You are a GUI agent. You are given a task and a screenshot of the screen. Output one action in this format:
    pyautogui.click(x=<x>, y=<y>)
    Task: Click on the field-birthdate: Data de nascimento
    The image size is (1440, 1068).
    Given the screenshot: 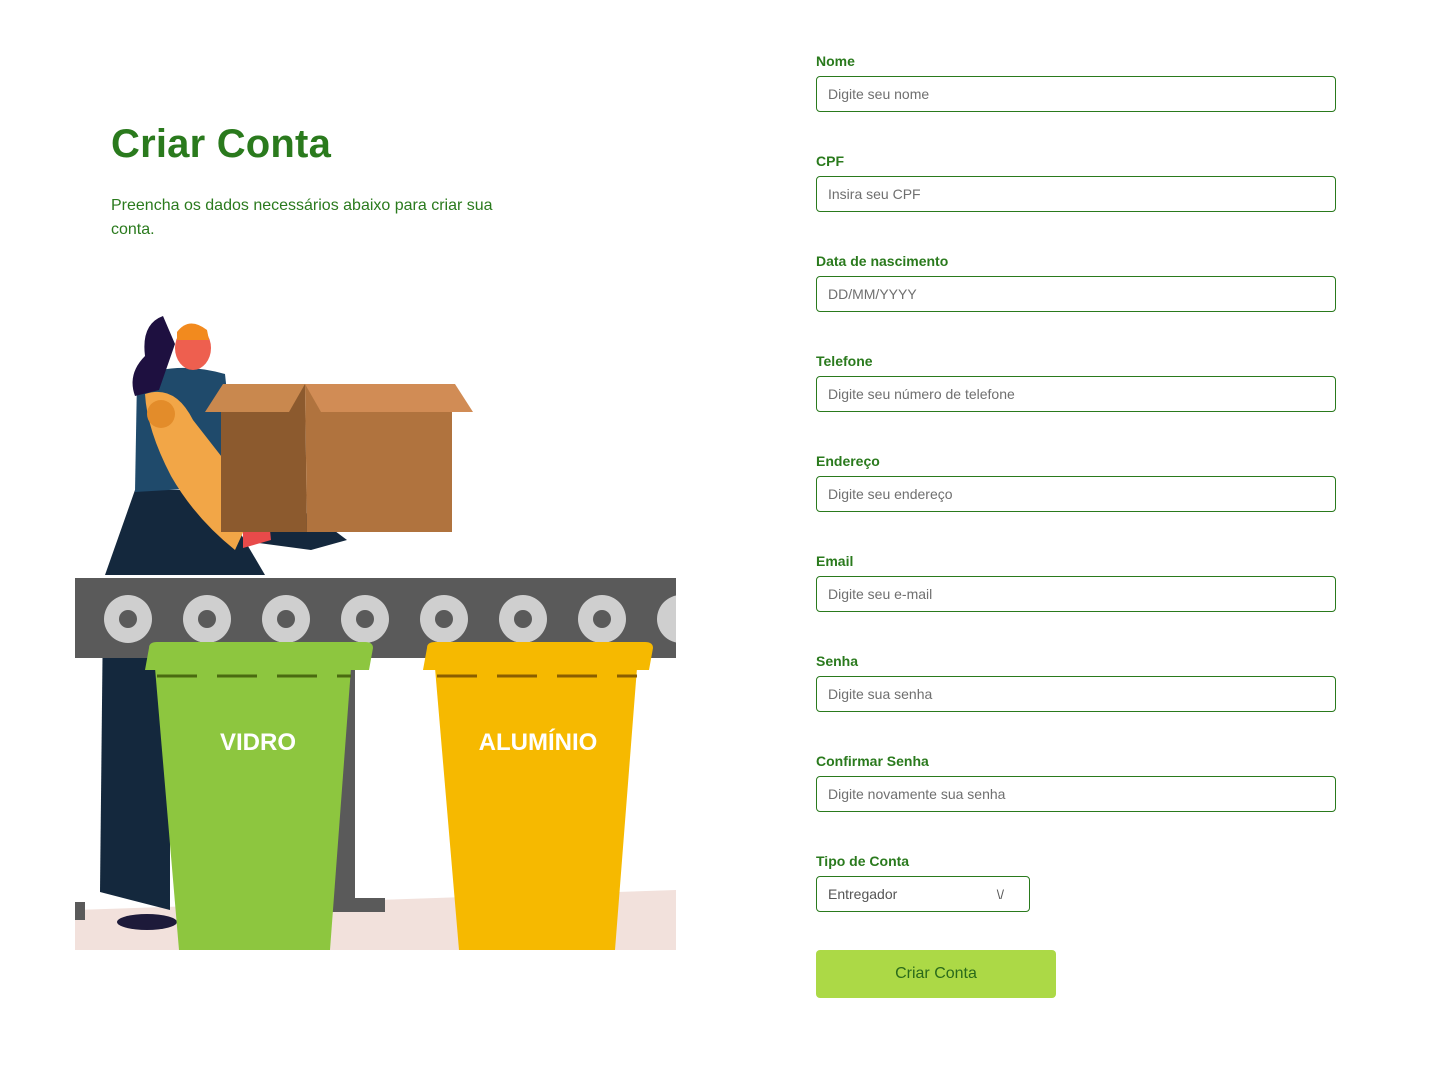 What is the action you would take?
    pyautogui.click(x=1076, y=282)
    